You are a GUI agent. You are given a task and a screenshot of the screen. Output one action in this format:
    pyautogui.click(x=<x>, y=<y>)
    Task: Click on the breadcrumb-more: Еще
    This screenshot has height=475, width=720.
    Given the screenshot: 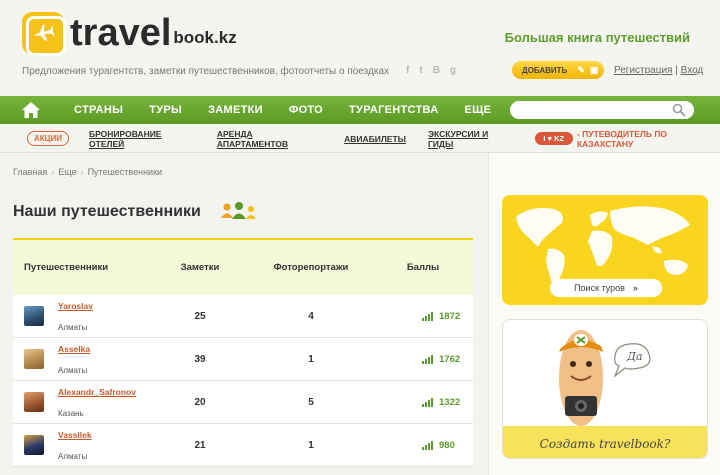 What is the action you would take?
    pyautogui.click(x=67, y=172)
    